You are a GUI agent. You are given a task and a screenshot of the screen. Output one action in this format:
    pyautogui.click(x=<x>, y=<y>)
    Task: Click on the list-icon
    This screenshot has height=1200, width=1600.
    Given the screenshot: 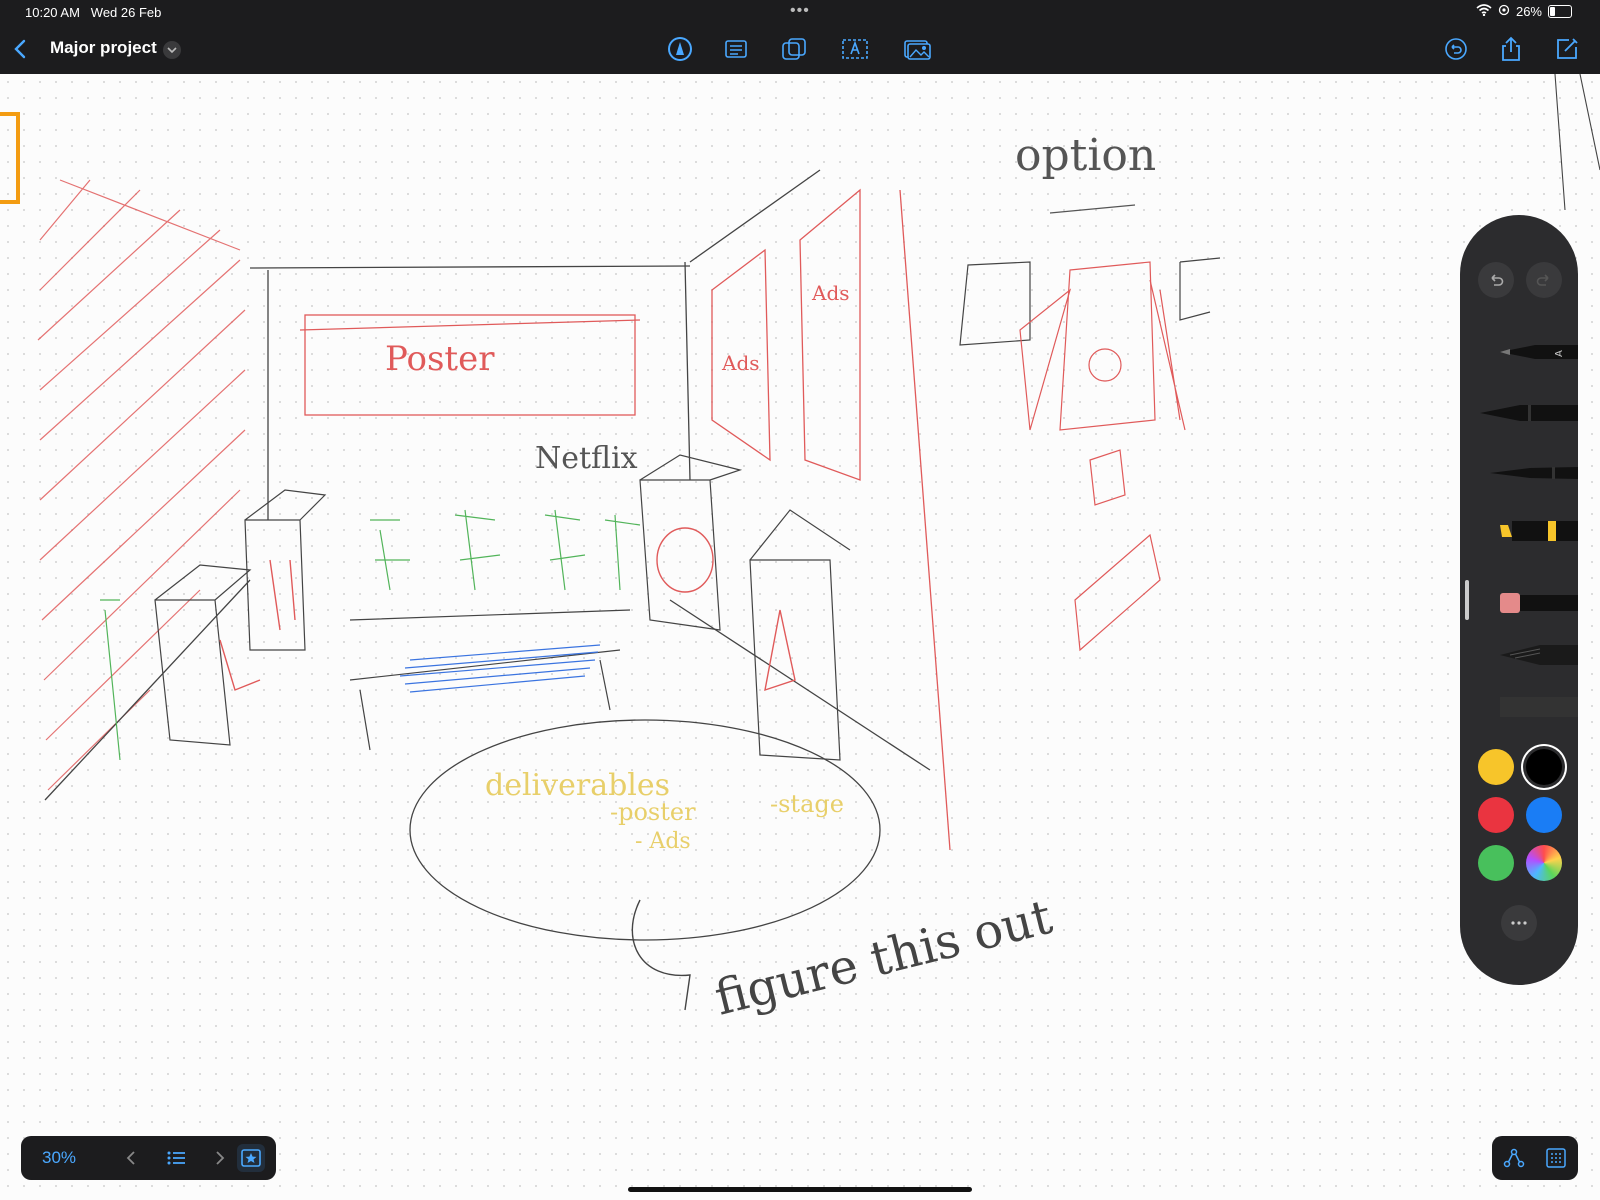 What is the action you would take?
    pyautogui.click(x=176, y=1158)
    